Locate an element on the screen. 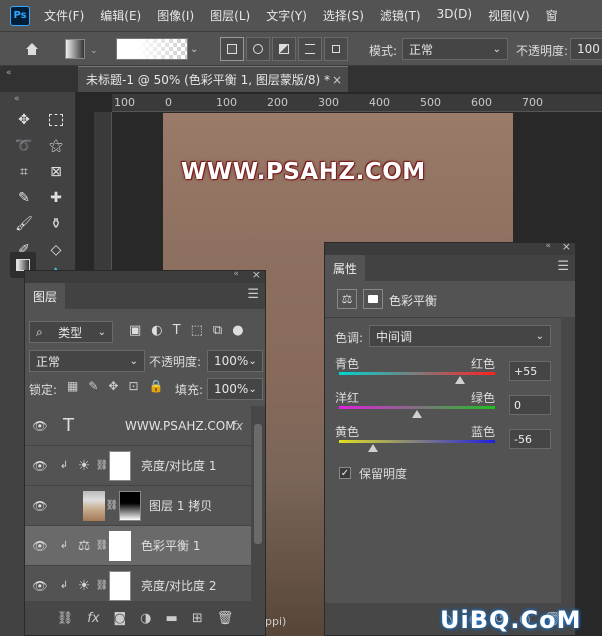 Image resolution: width=602 pixels, height=636 pixels. menu-item: 图层(L) is located at coordinates (230, 15).